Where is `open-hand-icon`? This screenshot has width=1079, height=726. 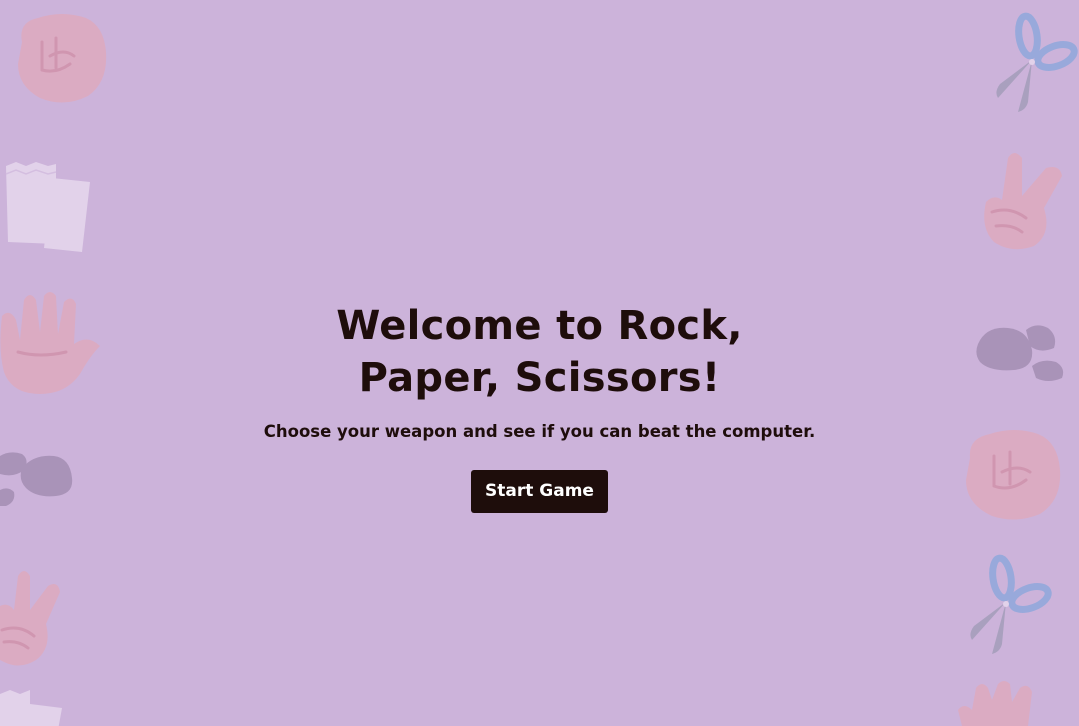 open-hand-icon is located at coordinates (995, 703).